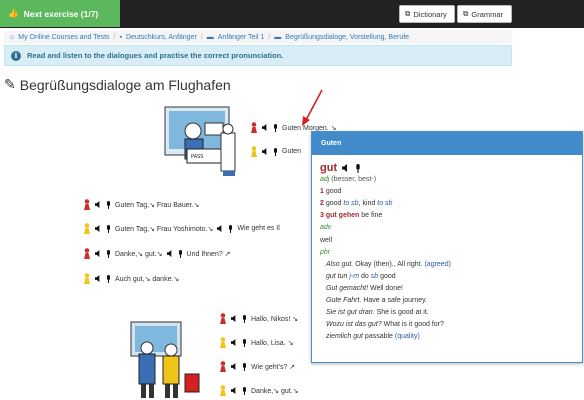  I want to click on pos-adj: adj, so click(325, 180).